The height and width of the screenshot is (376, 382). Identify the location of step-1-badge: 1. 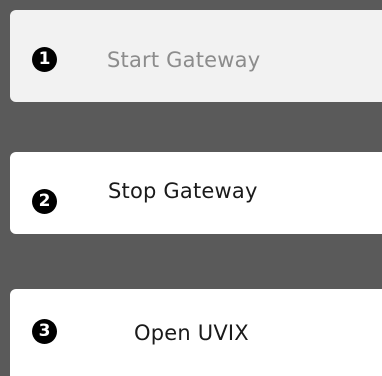
(44, 59).